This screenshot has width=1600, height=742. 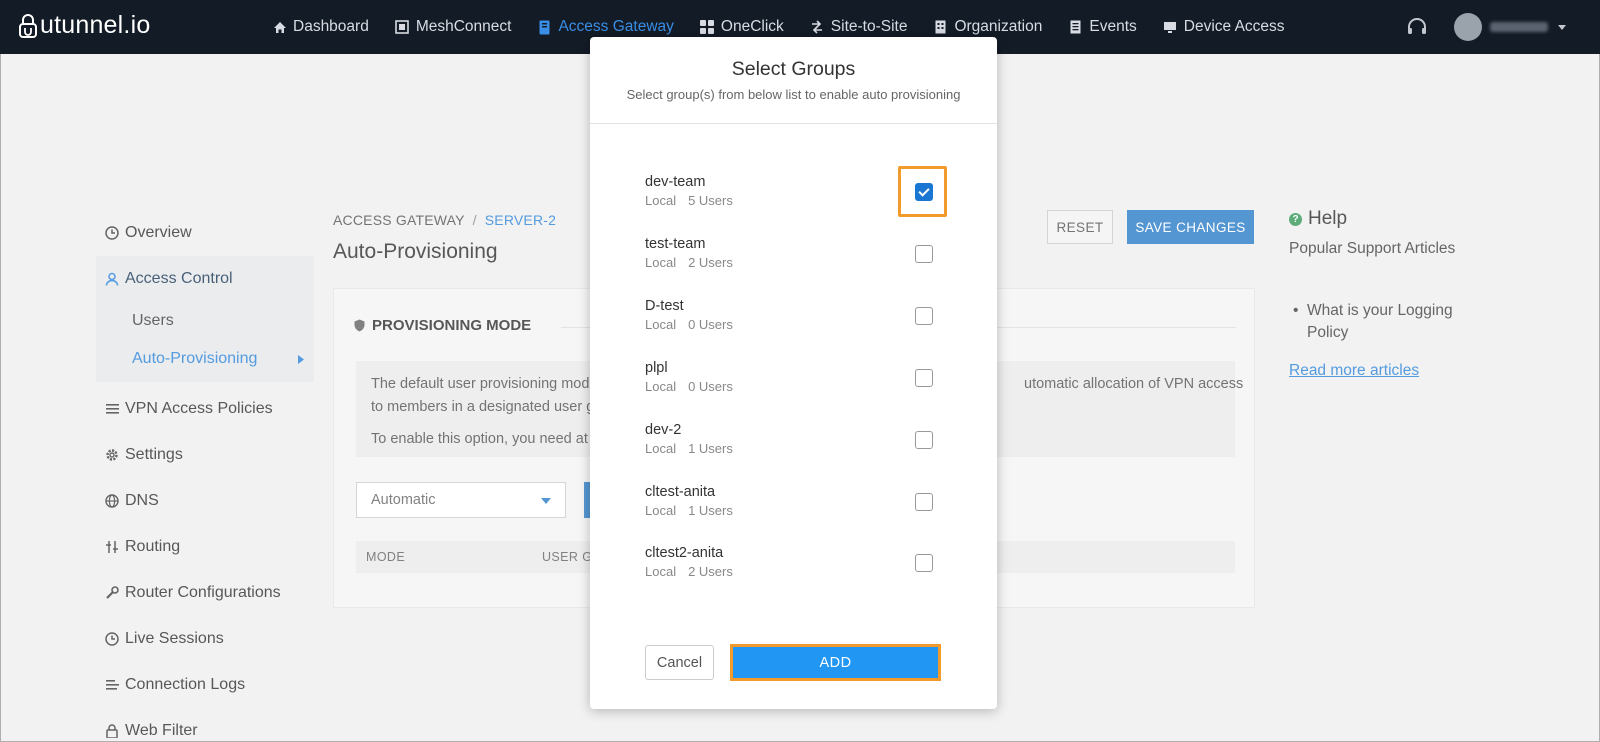 I want to click on group-checkbox-cltest-anita, so click(x=924, y=502).